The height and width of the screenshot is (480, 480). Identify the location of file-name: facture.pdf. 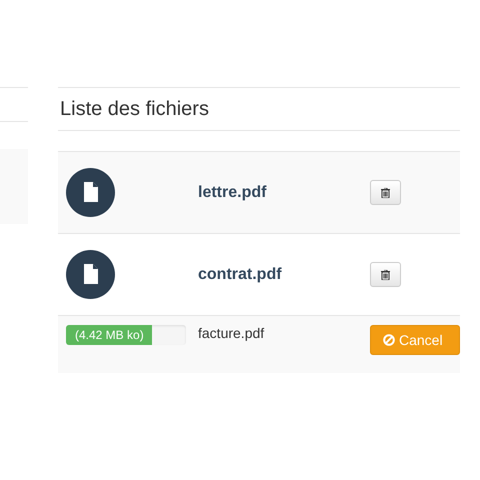
(232, 333).